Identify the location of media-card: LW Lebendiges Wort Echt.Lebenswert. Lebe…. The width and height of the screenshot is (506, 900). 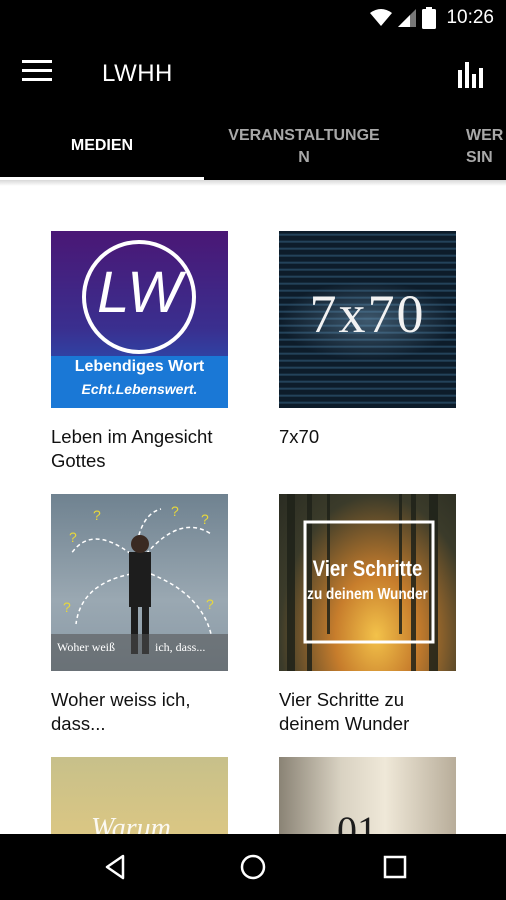
(141, 352).